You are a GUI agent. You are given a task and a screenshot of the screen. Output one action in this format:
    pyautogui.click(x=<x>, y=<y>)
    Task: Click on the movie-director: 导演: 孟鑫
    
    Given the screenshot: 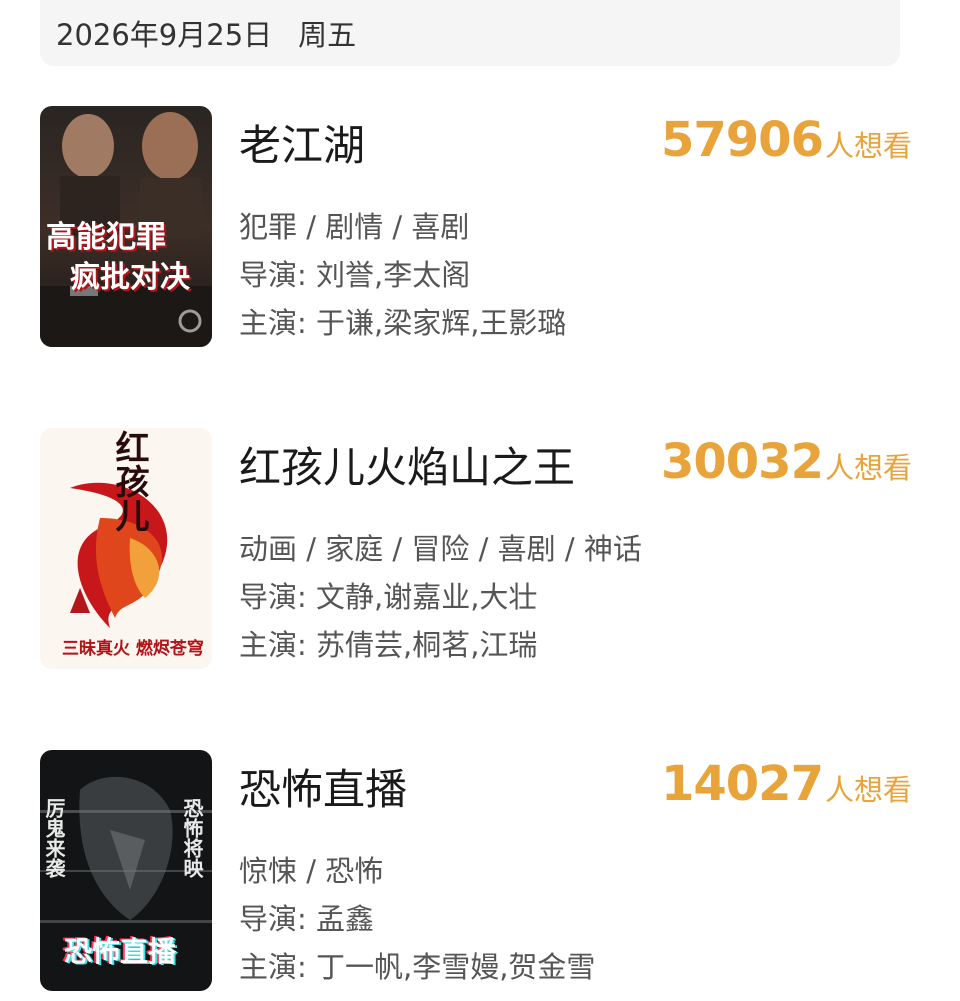 What is the action you would take?
    pyautogui.click(x=306, y=919)
    